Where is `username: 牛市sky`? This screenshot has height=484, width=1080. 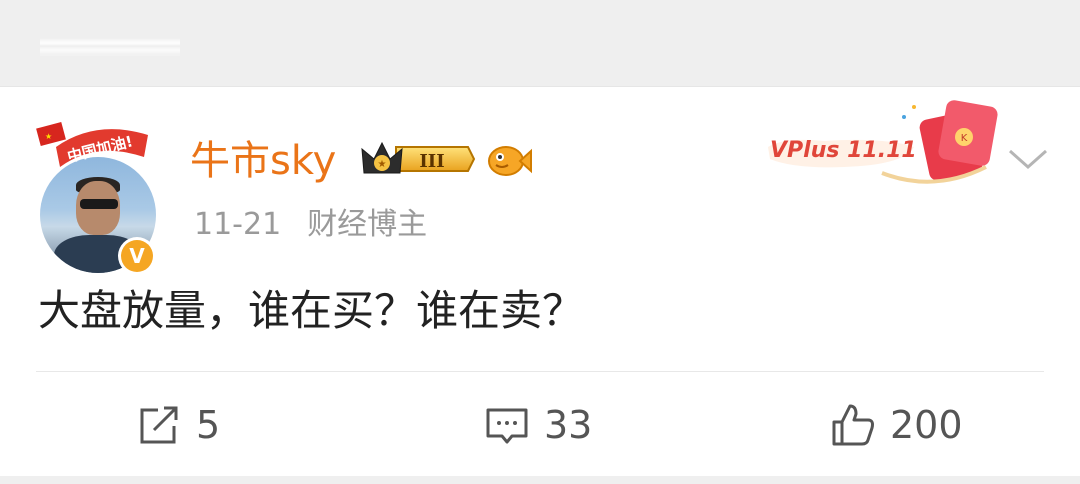
username: 牛市sky is located at coordinates (263, 161).